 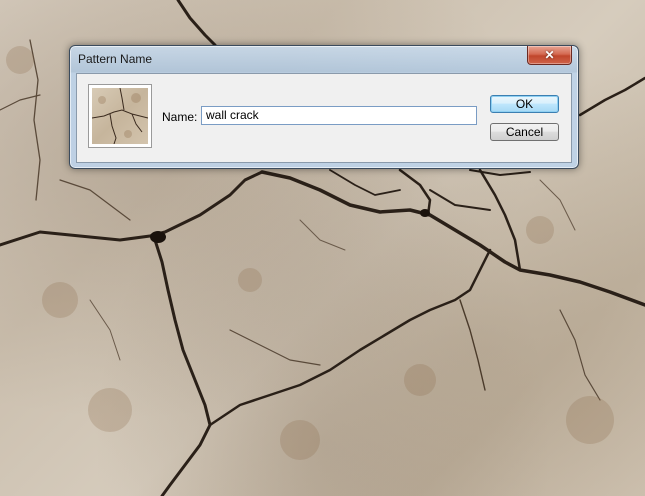 What do you see at coordinates (339, 115) in the screenshot?
I see `pattern-name-input` at bounding box center [339, 115].